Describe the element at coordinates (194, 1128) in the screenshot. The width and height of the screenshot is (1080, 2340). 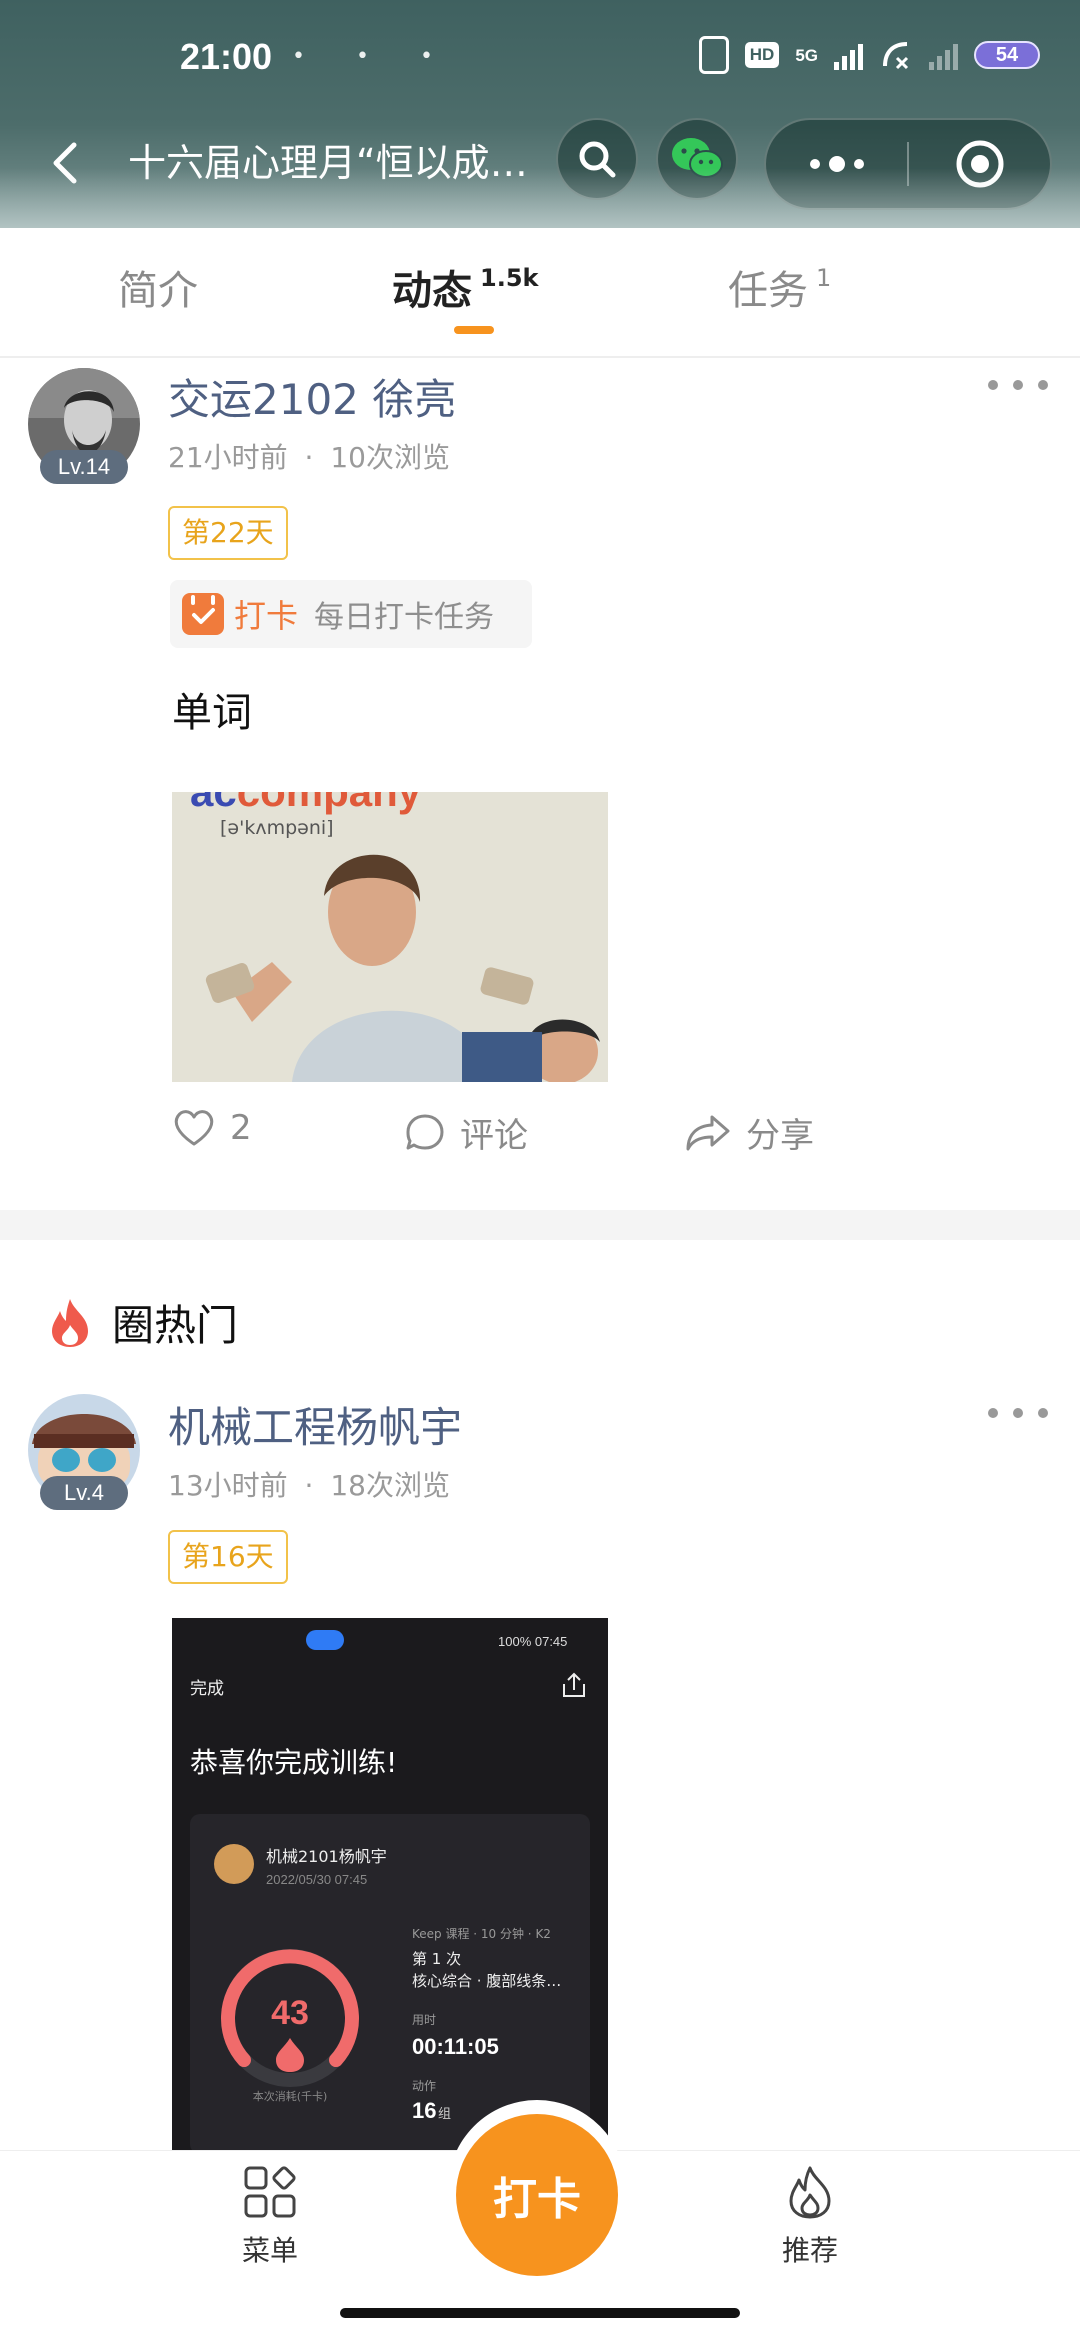
I see `heart-icon` at that location.